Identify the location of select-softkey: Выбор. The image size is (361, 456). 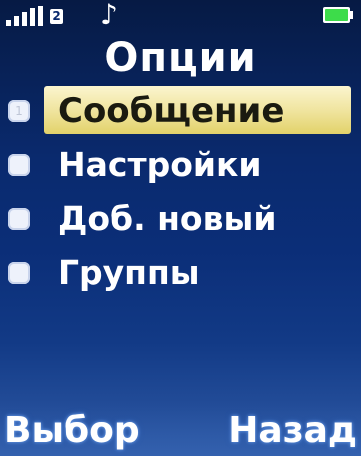
(72, 431).